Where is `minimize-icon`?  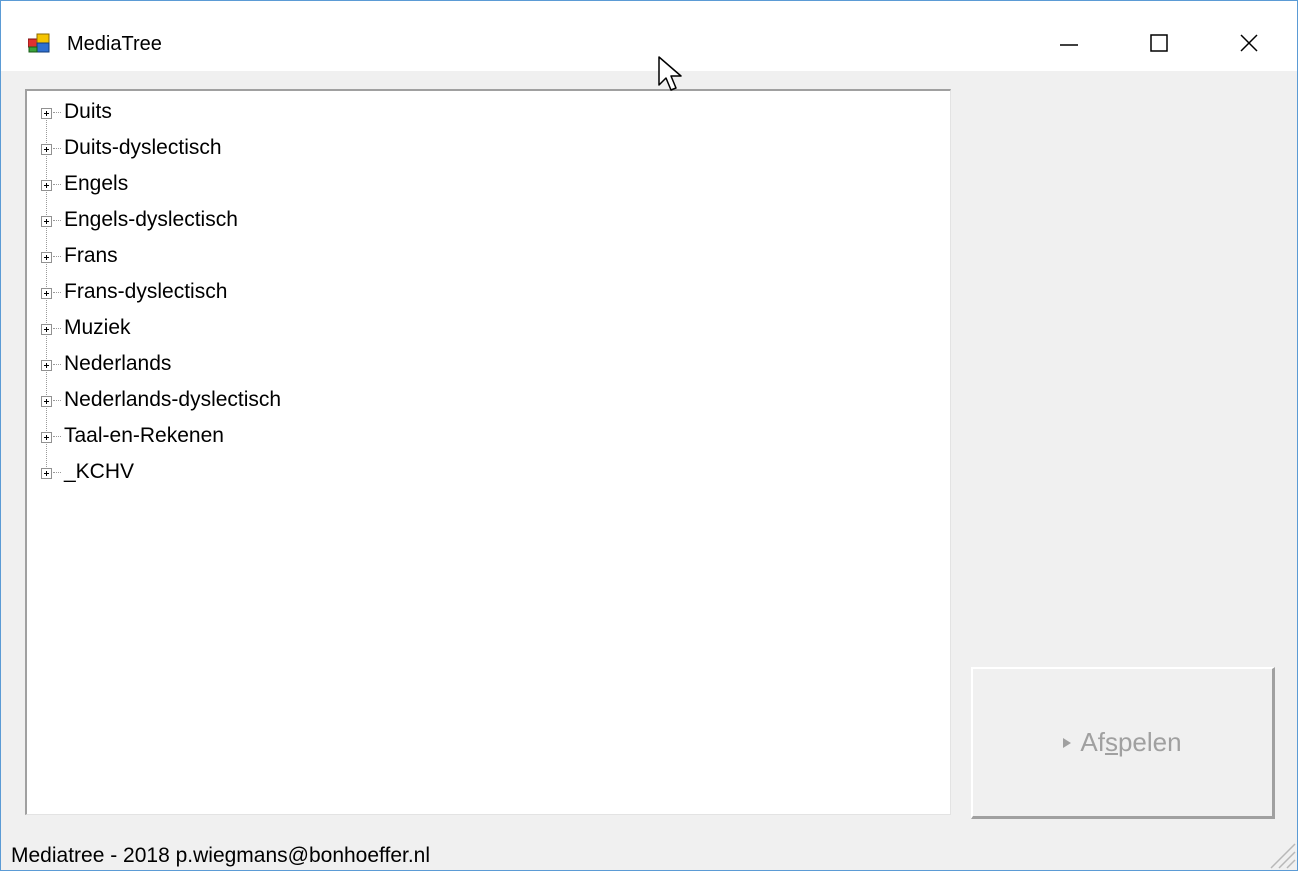 minimize-icon is located at coordinates (1069, 45).